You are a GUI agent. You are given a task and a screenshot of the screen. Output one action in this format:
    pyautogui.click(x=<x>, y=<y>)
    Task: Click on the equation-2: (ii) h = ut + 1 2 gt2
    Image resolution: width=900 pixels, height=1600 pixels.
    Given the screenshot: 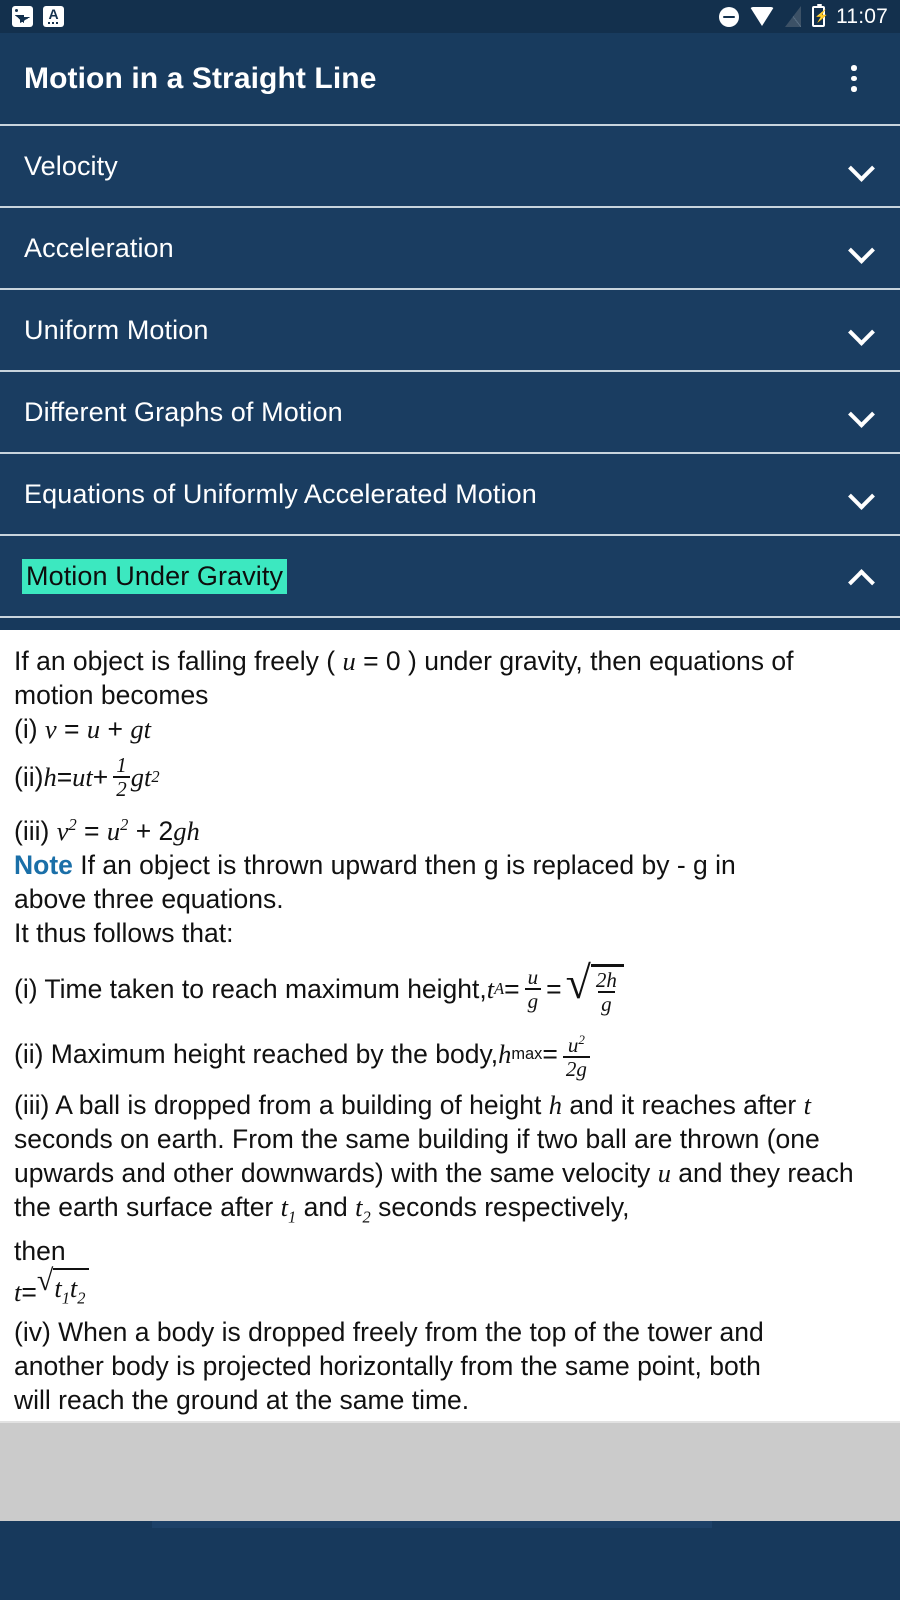 What is the action you would take?
    pyautogui.click(x=450, y=777)
    